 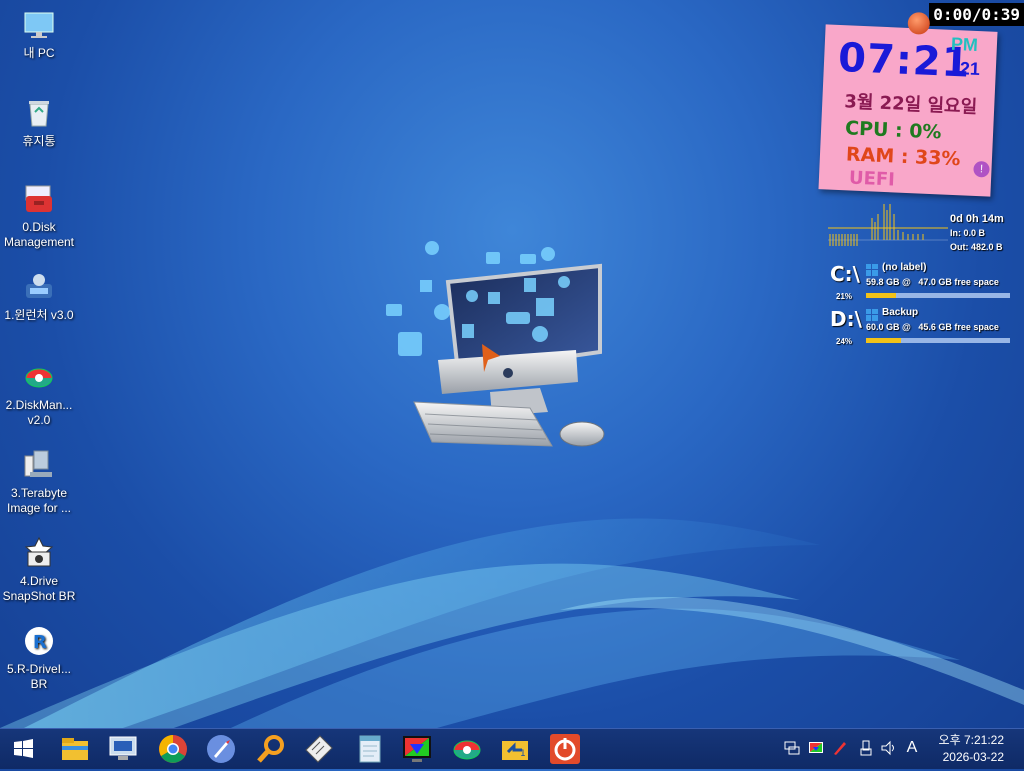 I want to click on taskbar-chrome-button, so click(x=173, y=749).